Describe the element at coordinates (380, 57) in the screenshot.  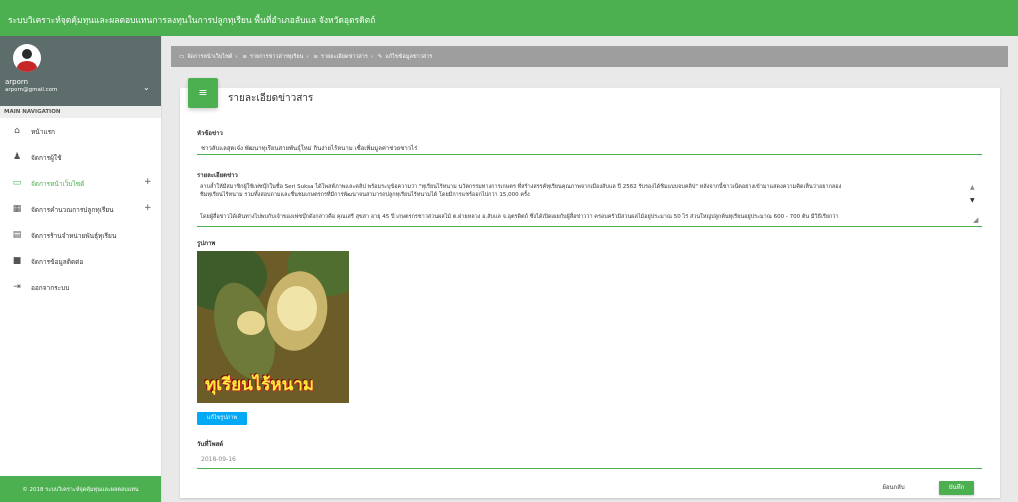
I see `pencil-icon: ✎` at that location.